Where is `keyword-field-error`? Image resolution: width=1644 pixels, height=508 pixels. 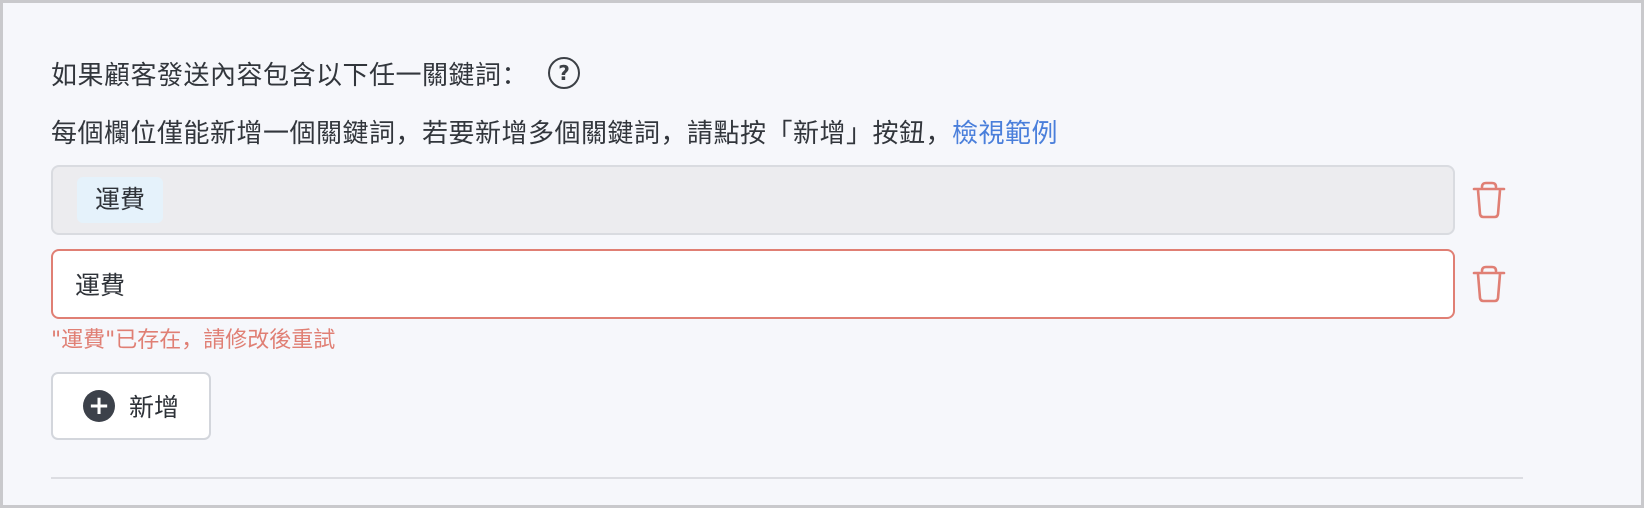
keyword-field-error is located at coordinates (753, 284).